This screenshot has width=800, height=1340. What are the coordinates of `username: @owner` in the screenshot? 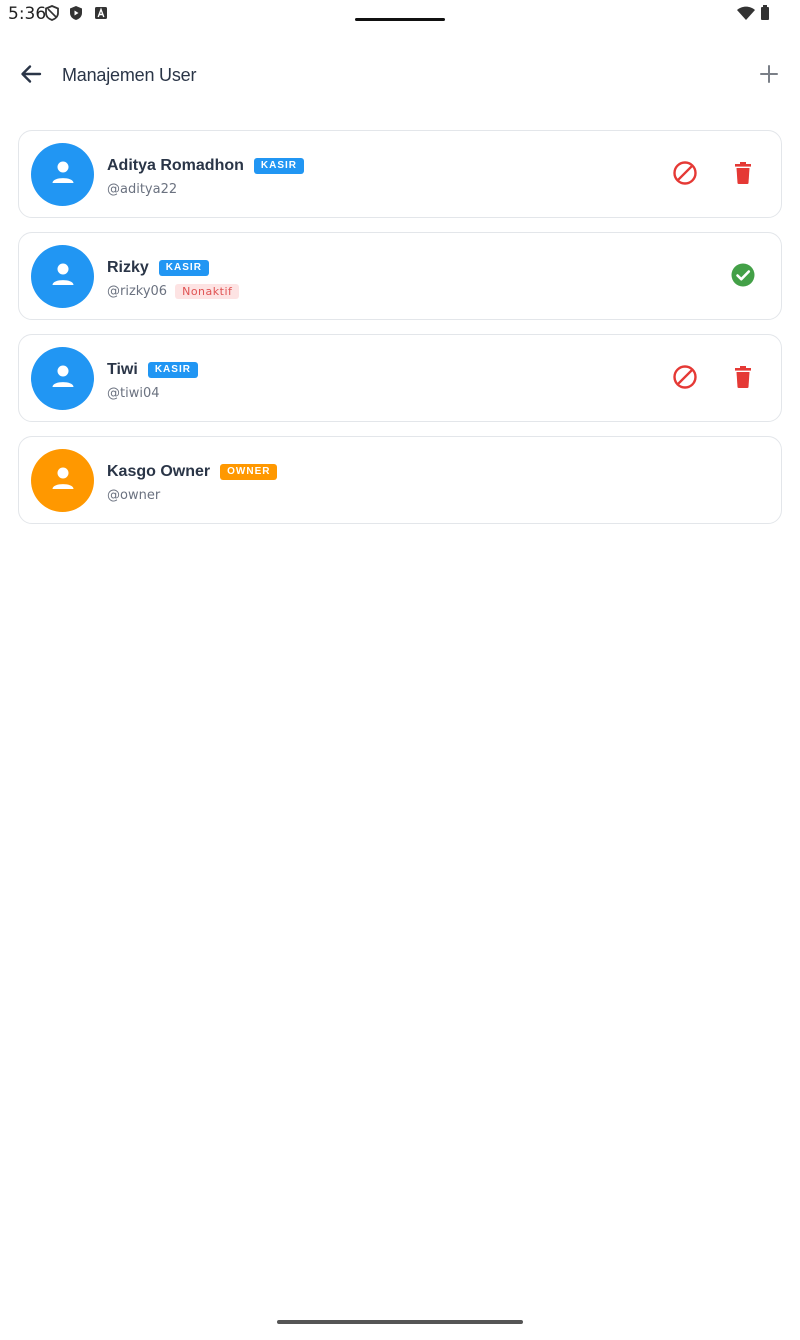 It's located at (134, 495).